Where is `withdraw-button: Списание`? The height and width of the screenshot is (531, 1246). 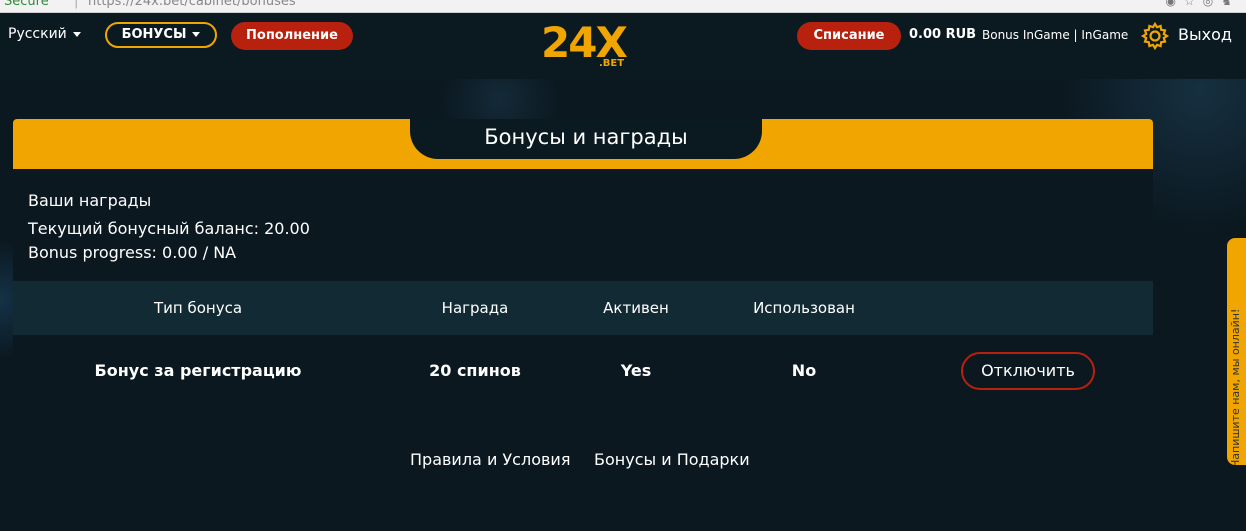 withdraw-button: Списание is located at coordinates (849, 36).